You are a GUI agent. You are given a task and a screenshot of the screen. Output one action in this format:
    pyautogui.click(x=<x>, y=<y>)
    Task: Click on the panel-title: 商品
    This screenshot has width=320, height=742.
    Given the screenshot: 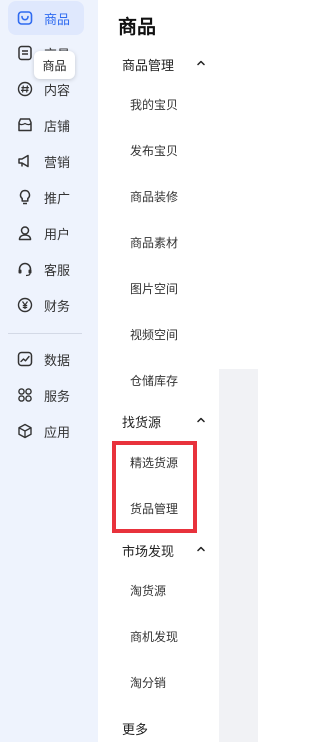 What is the action you would take?
    pyautogui.click(x=137, y=27)
    